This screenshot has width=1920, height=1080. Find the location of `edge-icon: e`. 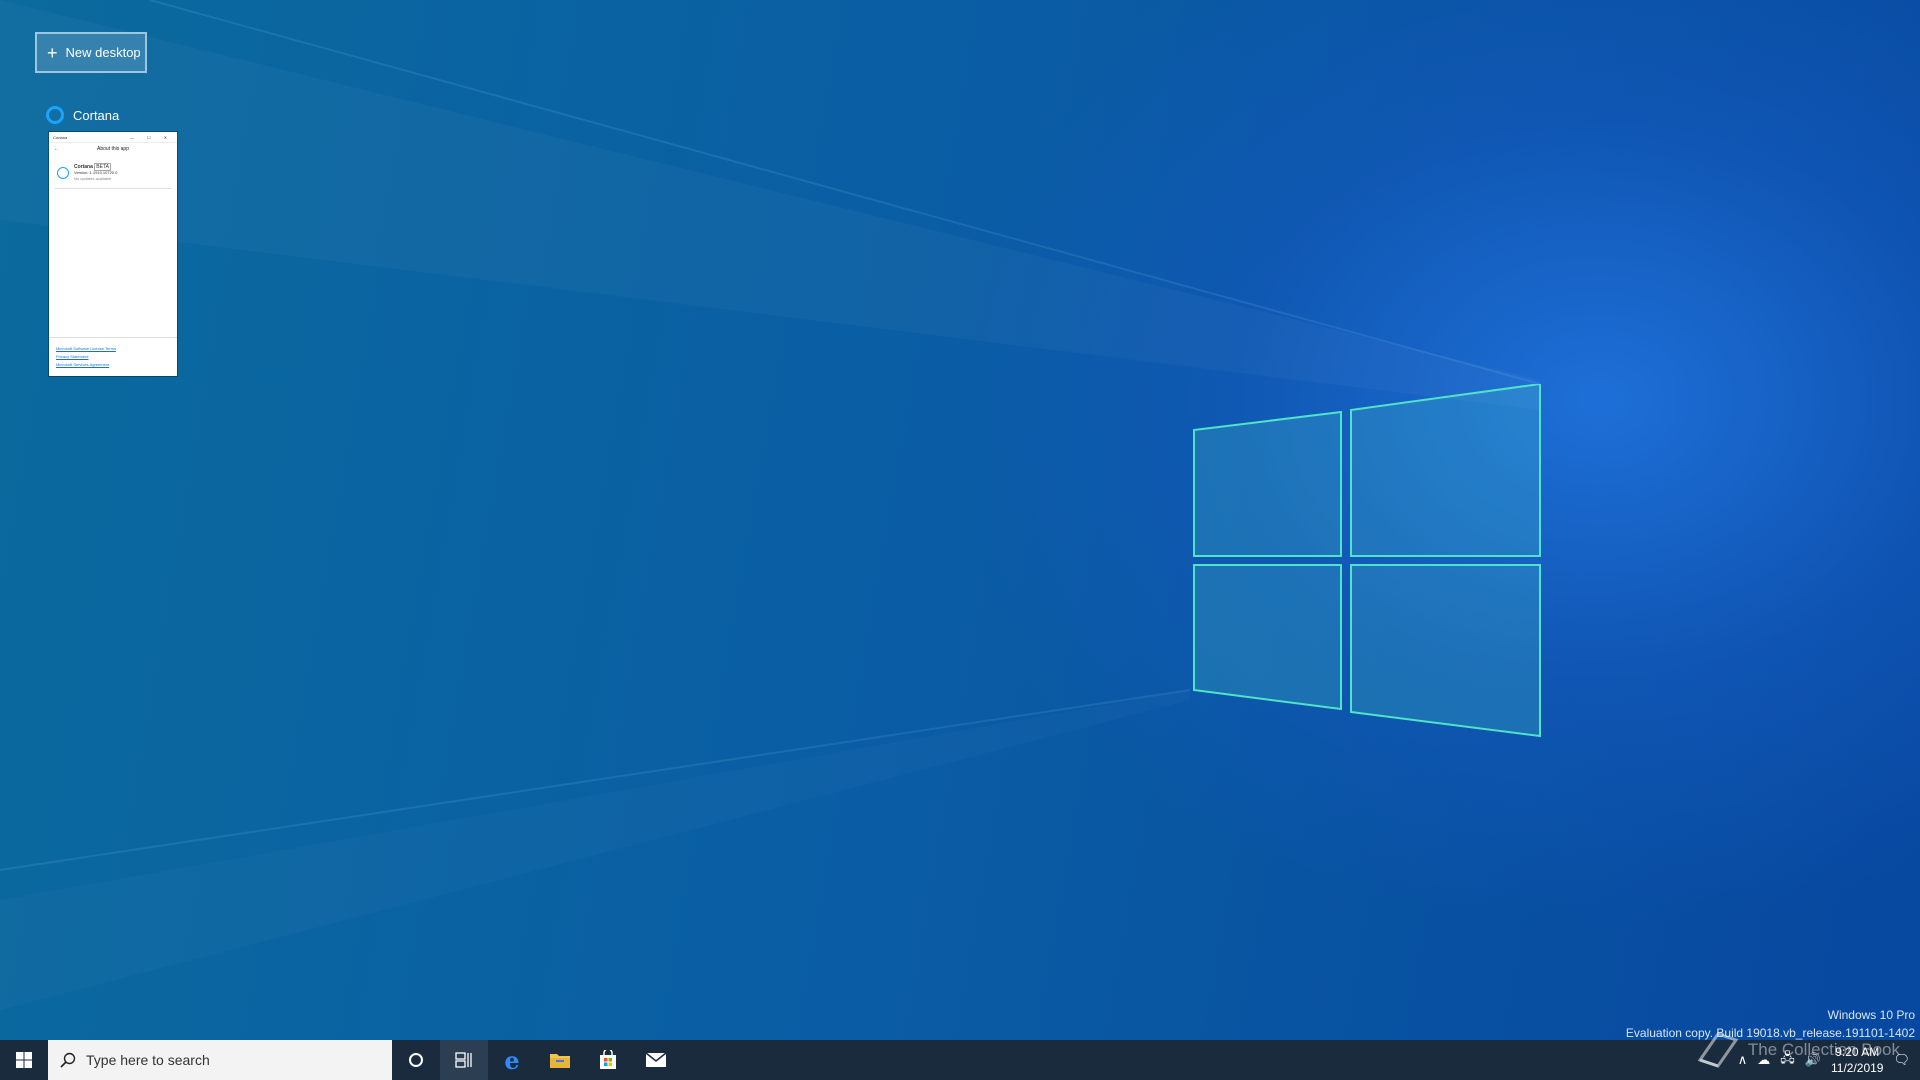

edge-icon: e is located at coordinates (512, 1060).